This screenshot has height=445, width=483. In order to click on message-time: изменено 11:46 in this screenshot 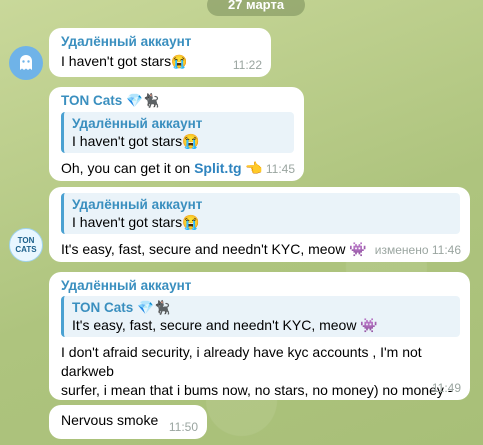, I will do `click(417, 250)`.